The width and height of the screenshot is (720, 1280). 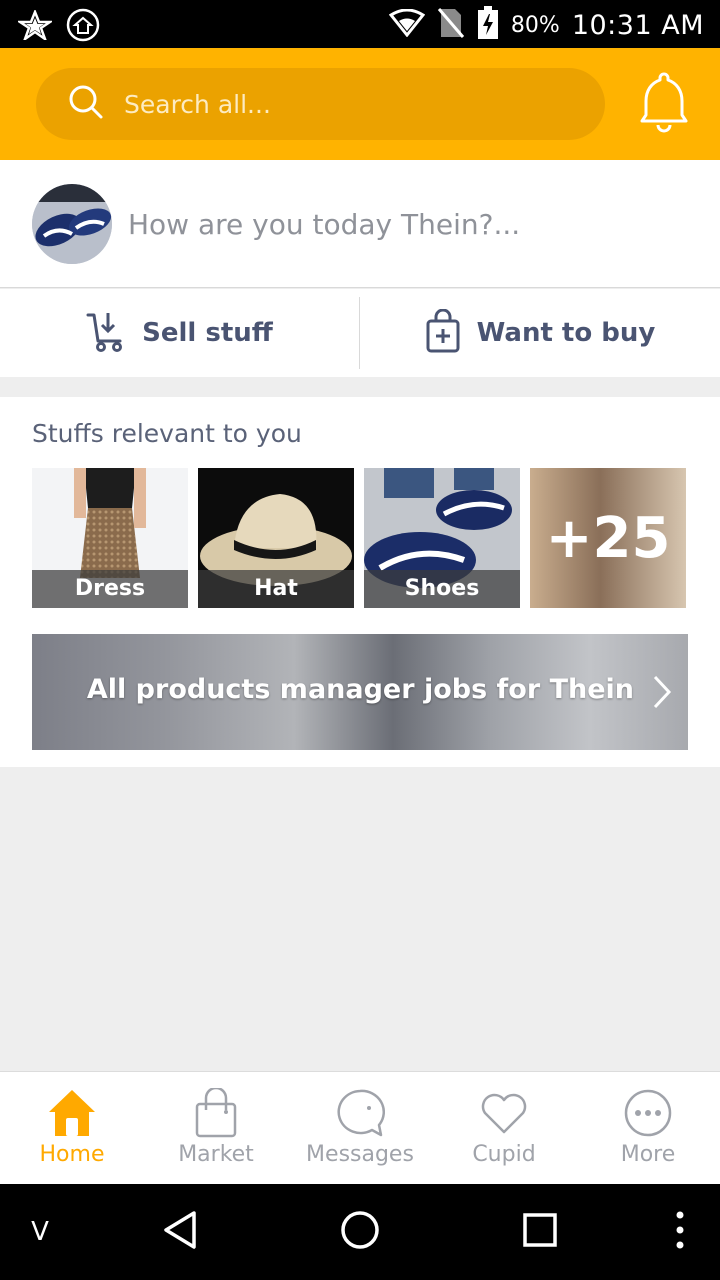 I want to click on cart-download-icon, so click(x=106, y=333).